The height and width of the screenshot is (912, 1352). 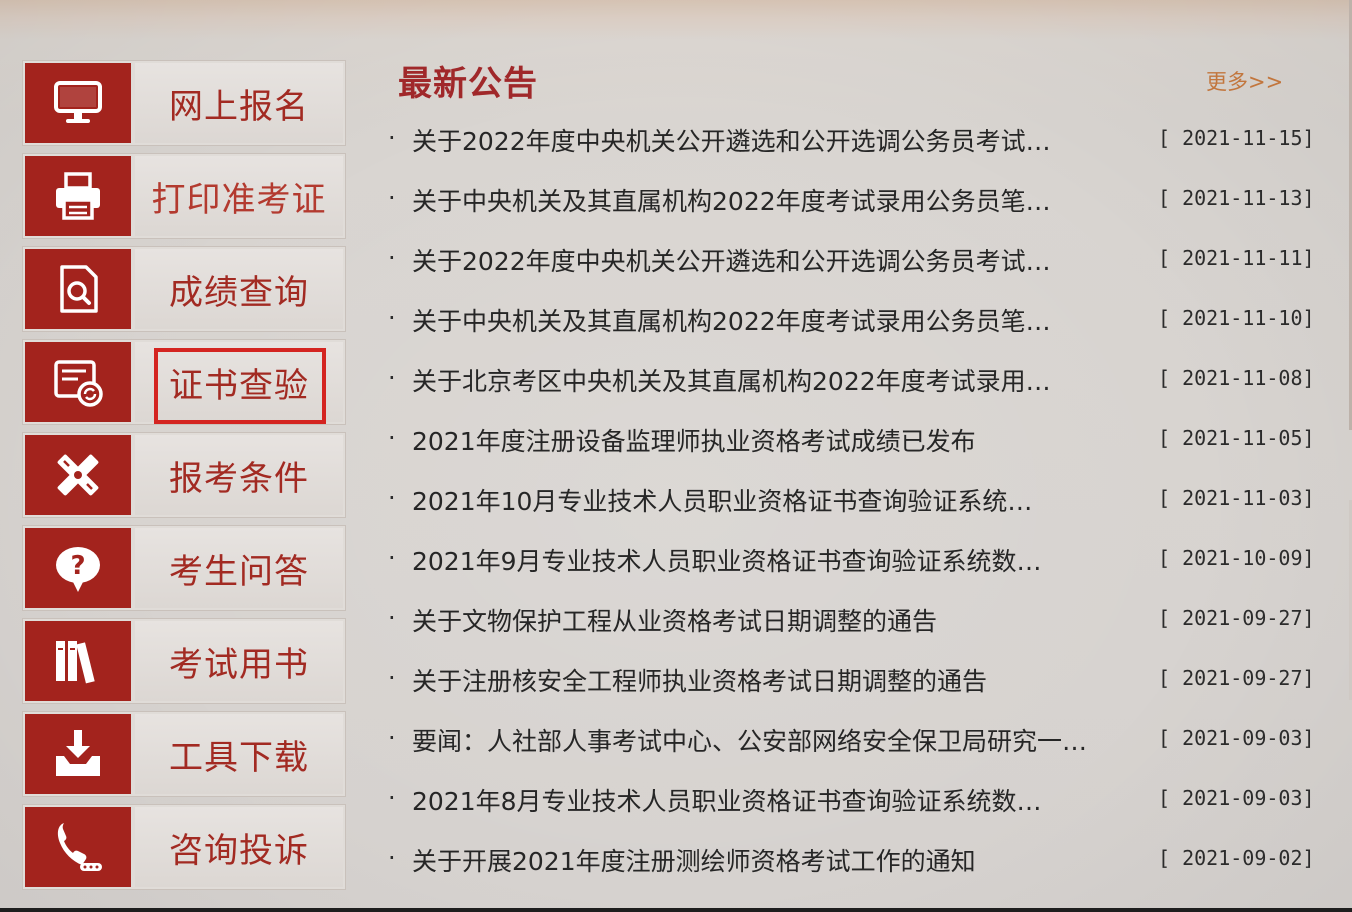 What do you see at coordinates (1236, 498) in the screenshot?
I see `news-item-date: [ 2021-11-03]` at bounding box center [1236, 498].